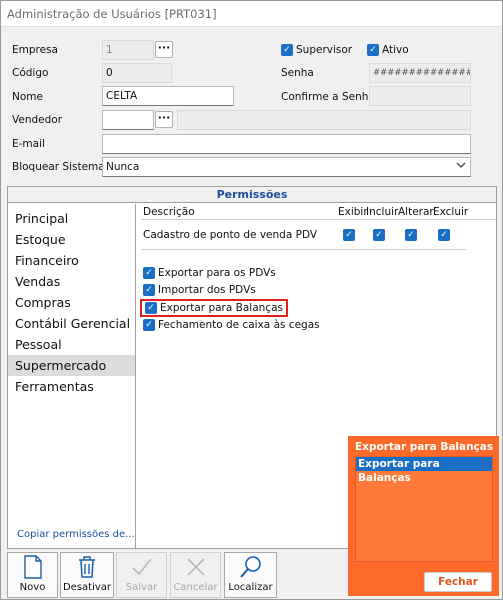 Image resolution: width=503 pixels, height=600 pixels. Describe the element at coordinates (32, 587) in the screenshot. I see `novo-label: Novo` at that location.